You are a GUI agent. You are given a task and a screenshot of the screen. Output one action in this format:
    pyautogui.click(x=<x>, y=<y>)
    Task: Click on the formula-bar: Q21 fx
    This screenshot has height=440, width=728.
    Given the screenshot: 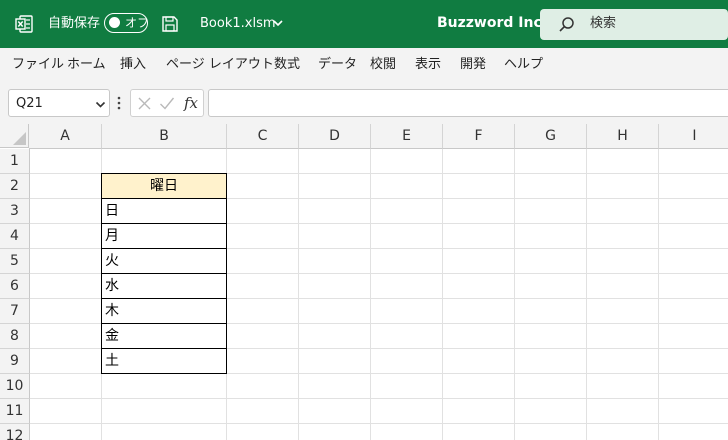 What is the action you would take?
    pyautogui.click(x=364, y=104)
    